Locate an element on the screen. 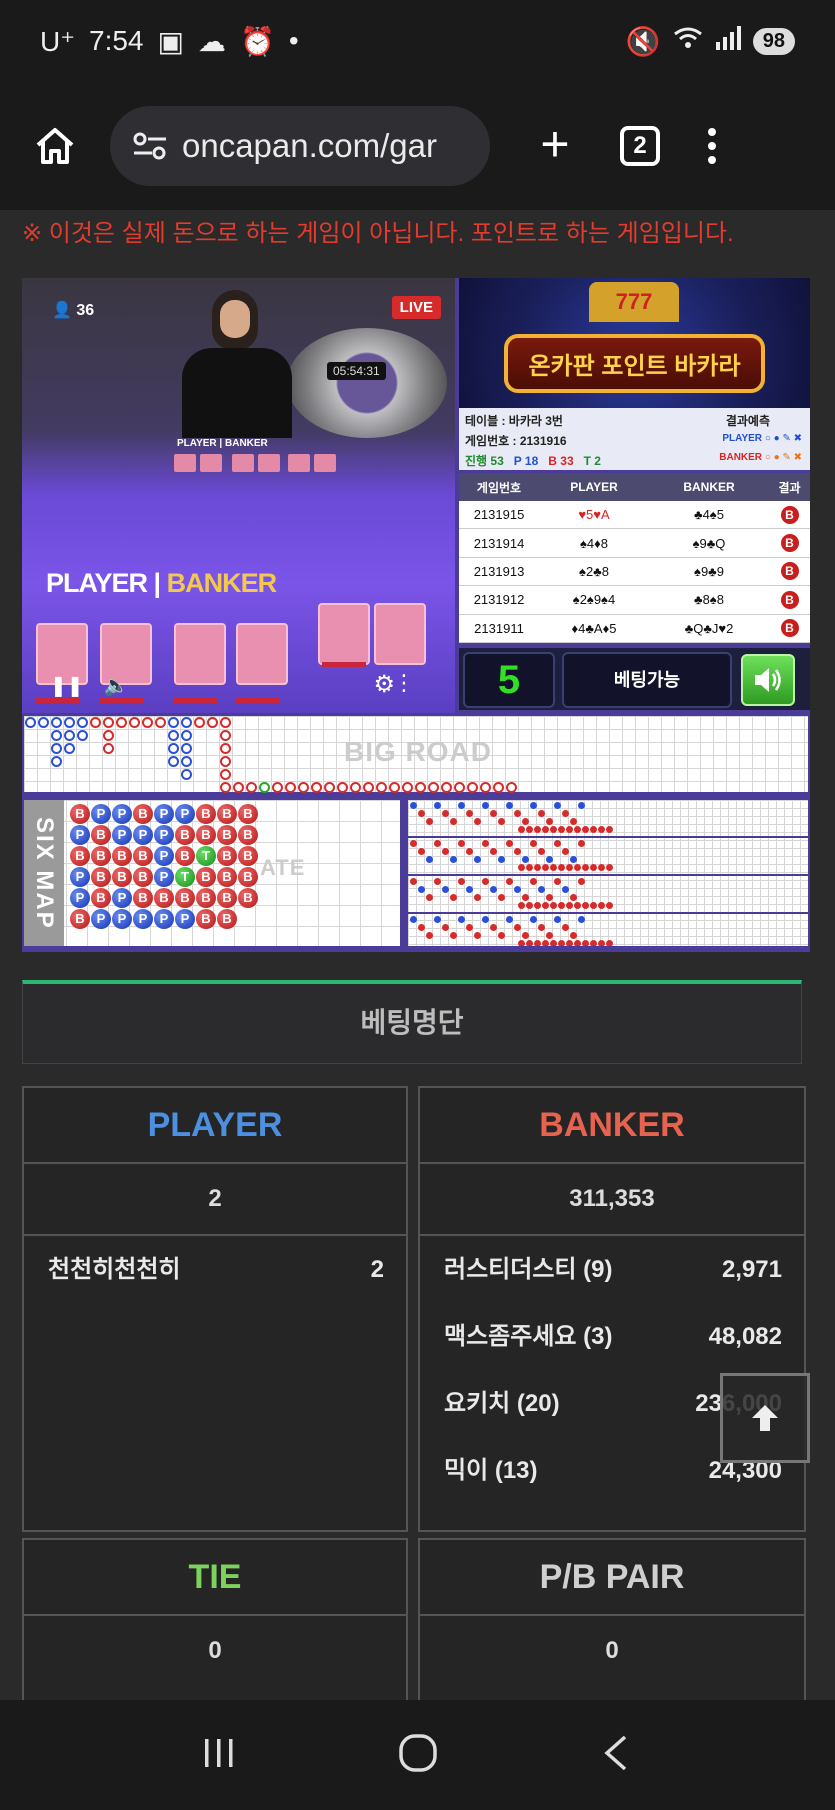 This screenshot has height=1810, width=835. new-tab-button: + is located at coordinates (555, 145).